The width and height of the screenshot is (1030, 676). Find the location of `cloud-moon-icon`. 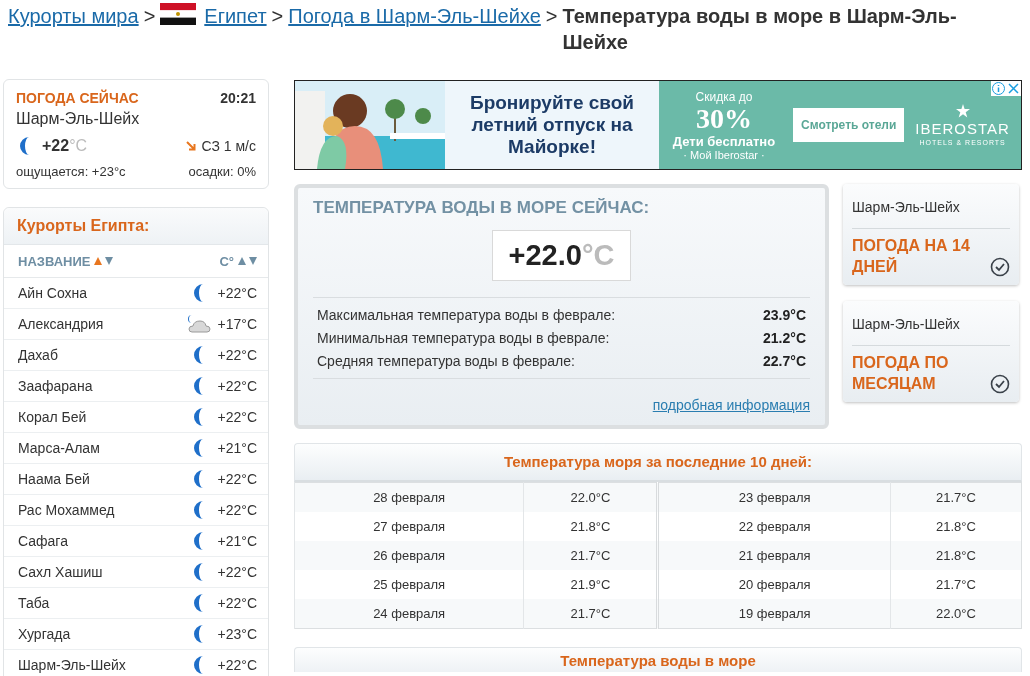

cloud-moon-icon is located at coordinates (199, 324).